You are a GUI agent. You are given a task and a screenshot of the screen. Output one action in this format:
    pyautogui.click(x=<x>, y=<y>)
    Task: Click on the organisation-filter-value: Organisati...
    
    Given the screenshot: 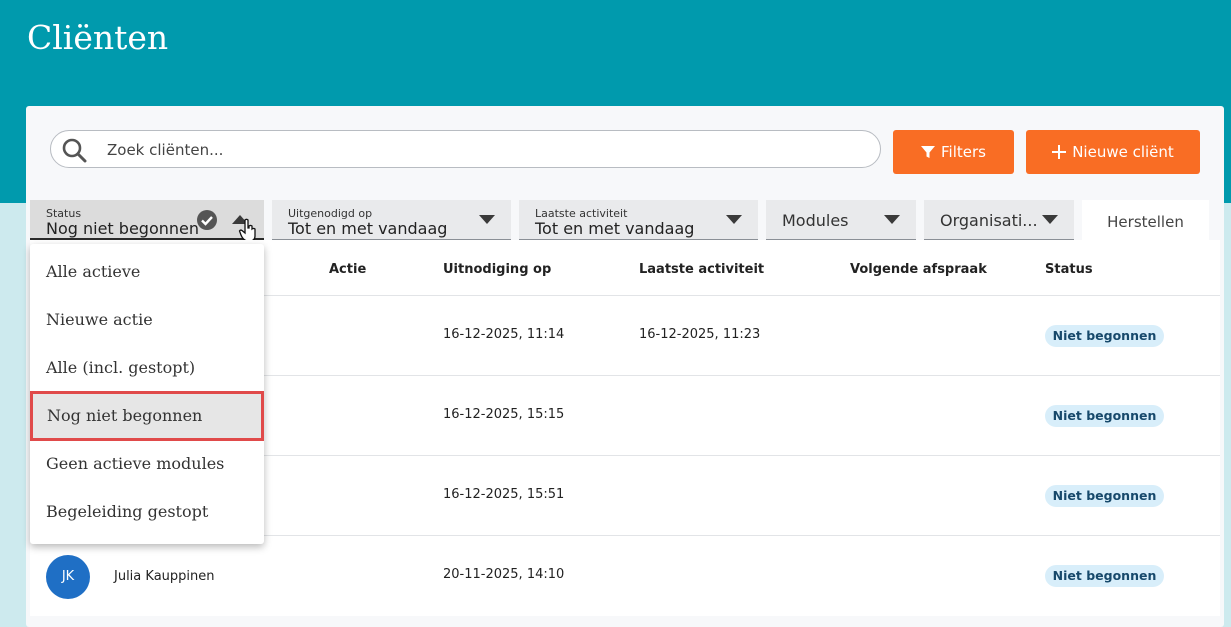 What is the action you would take?
    pyautogui.click(x=989, y=220)
    